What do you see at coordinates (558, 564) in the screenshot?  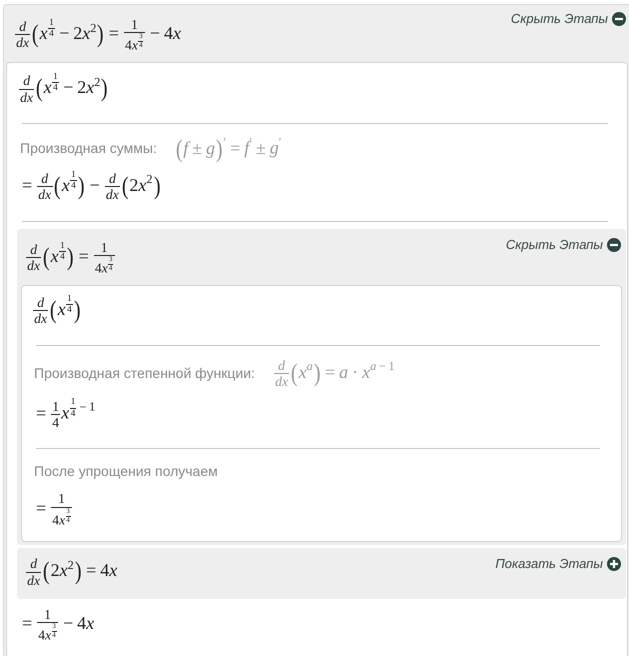 I see `toggle-steps-button: Показать Этапы` at bounding box center [558, 564].